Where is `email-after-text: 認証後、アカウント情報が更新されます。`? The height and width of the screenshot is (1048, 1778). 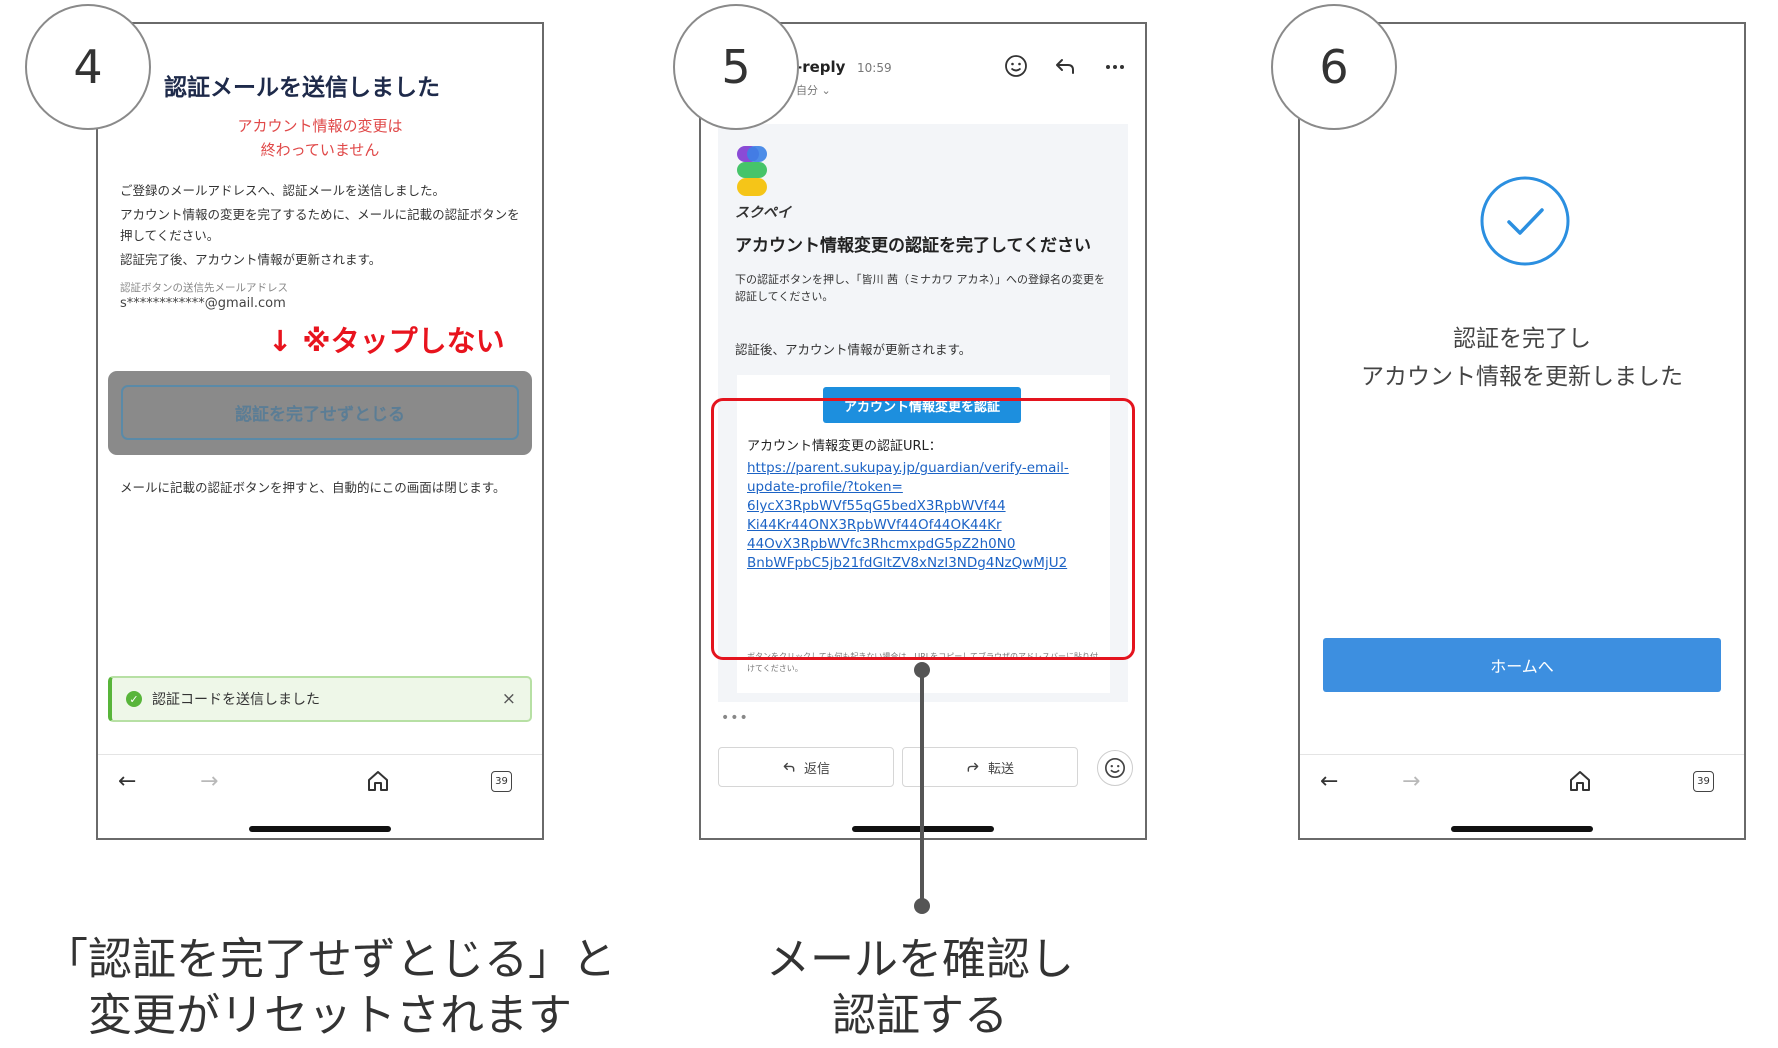
email-after-text: 認証後、アカウント情報が更新されます。 is located at coordinates (853, 349).